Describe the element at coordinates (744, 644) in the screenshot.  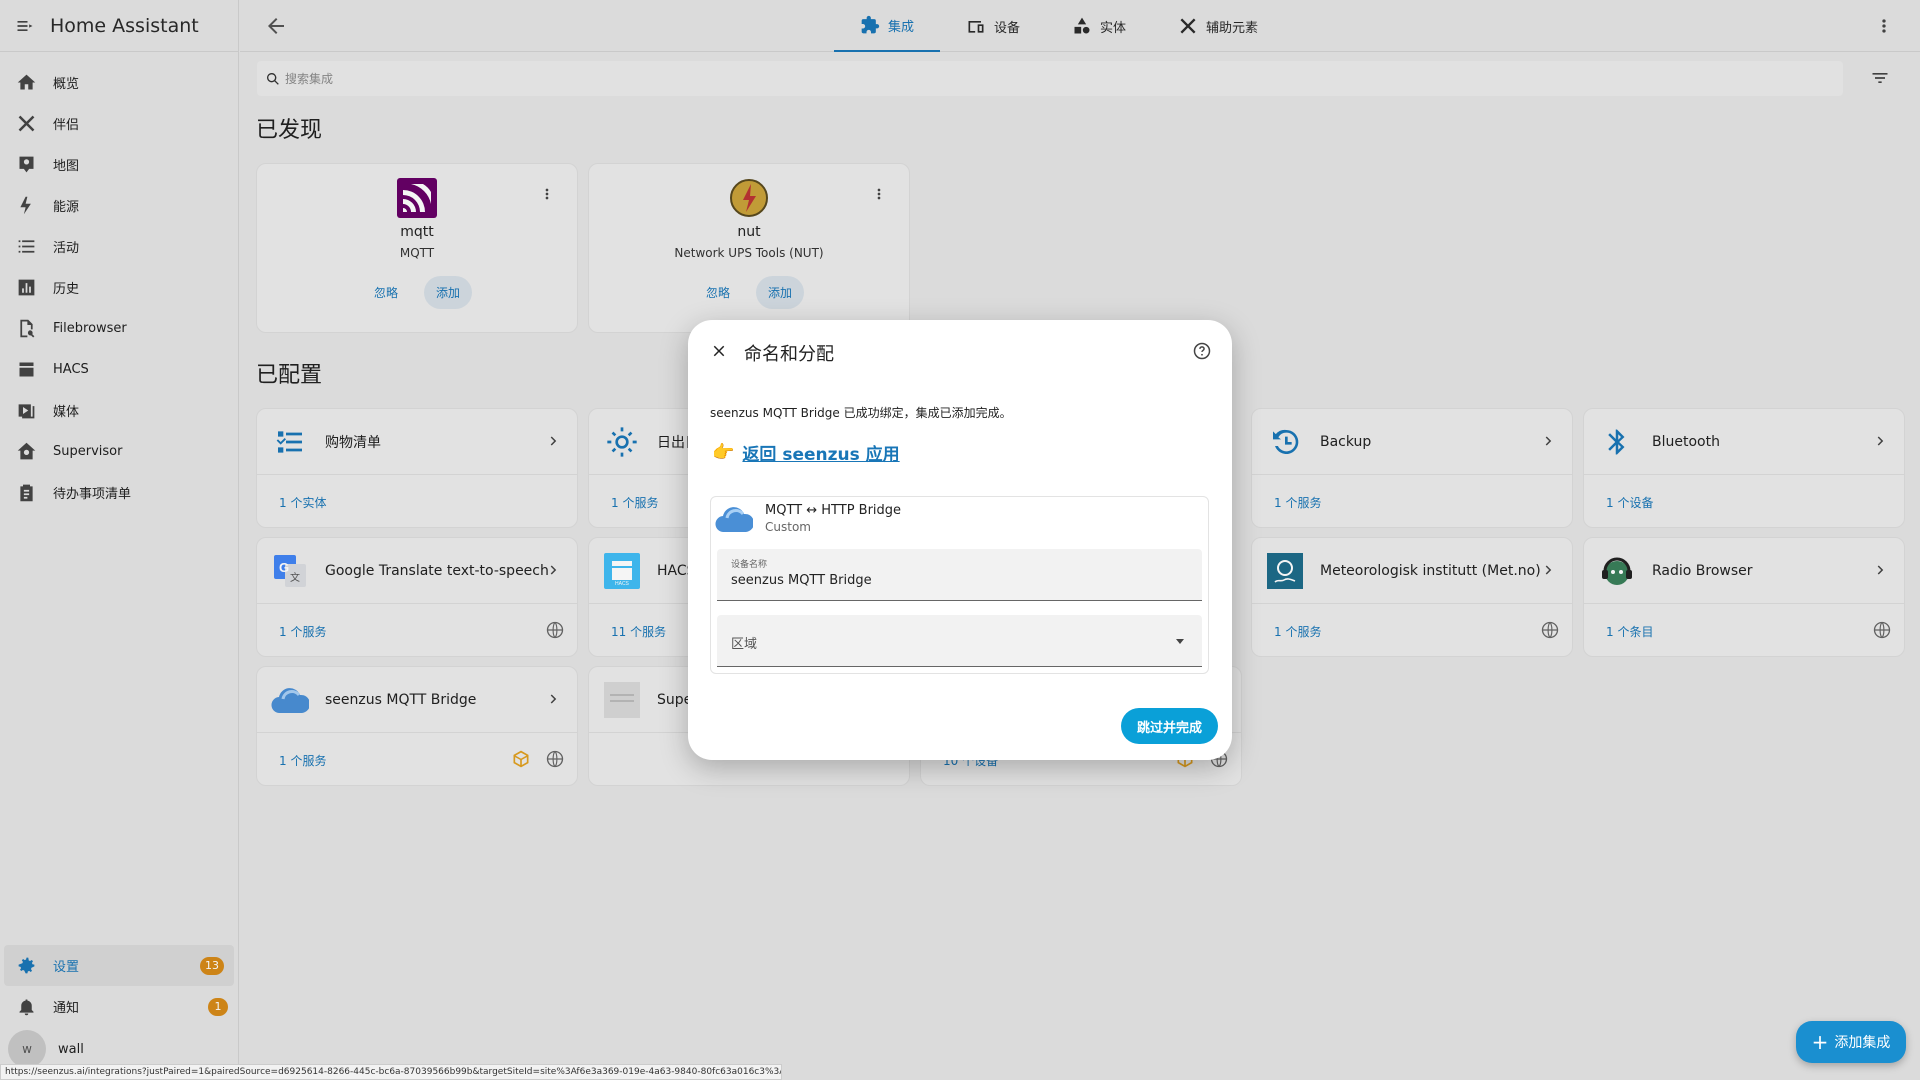
I see `field-label: 区域` at that location.